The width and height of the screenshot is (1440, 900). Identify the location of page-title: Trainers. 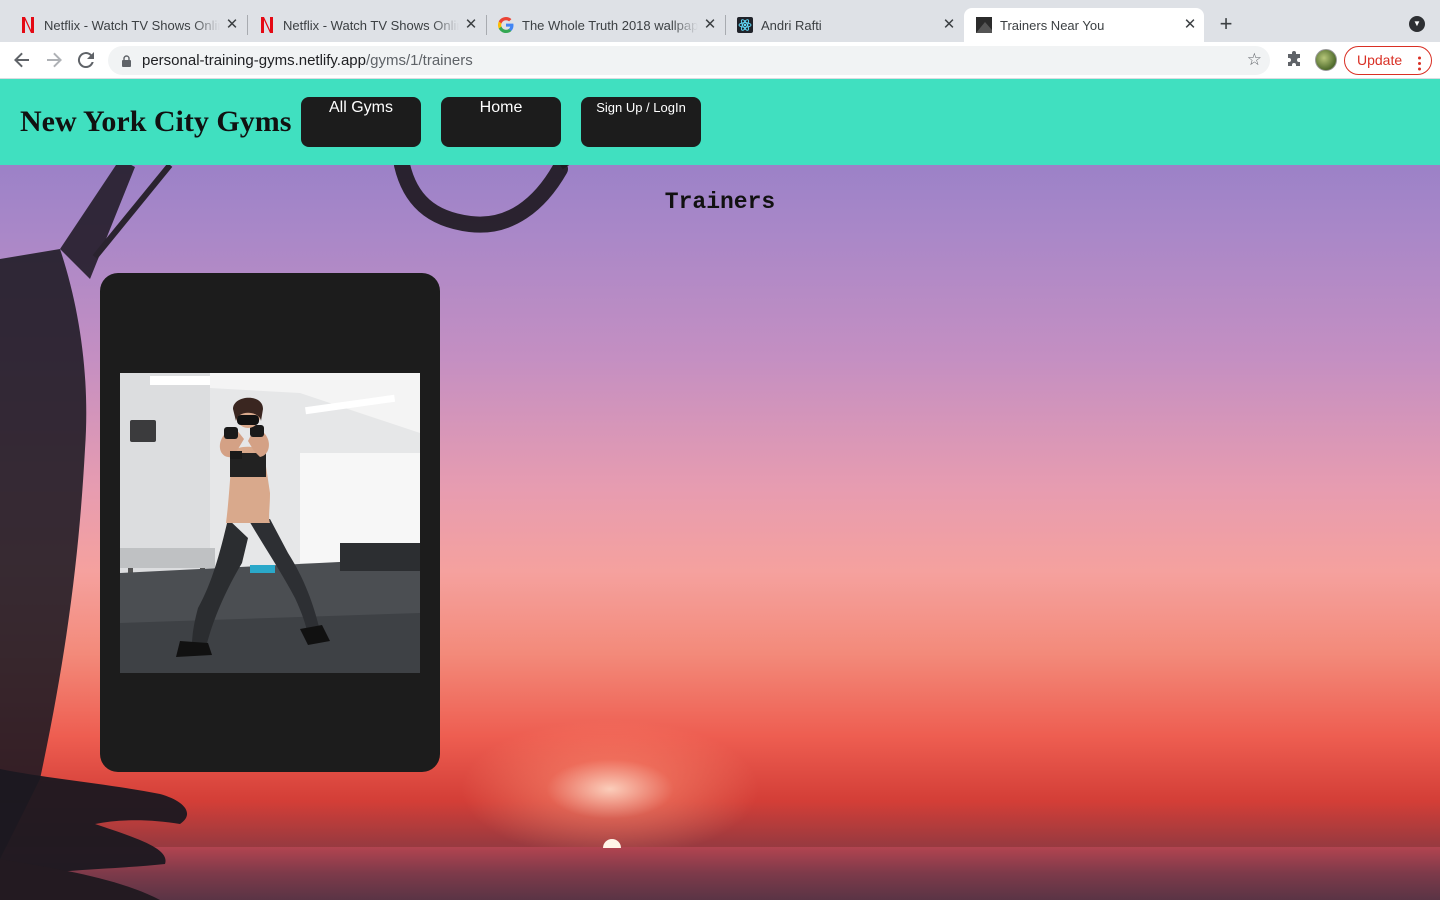
(720, 202).